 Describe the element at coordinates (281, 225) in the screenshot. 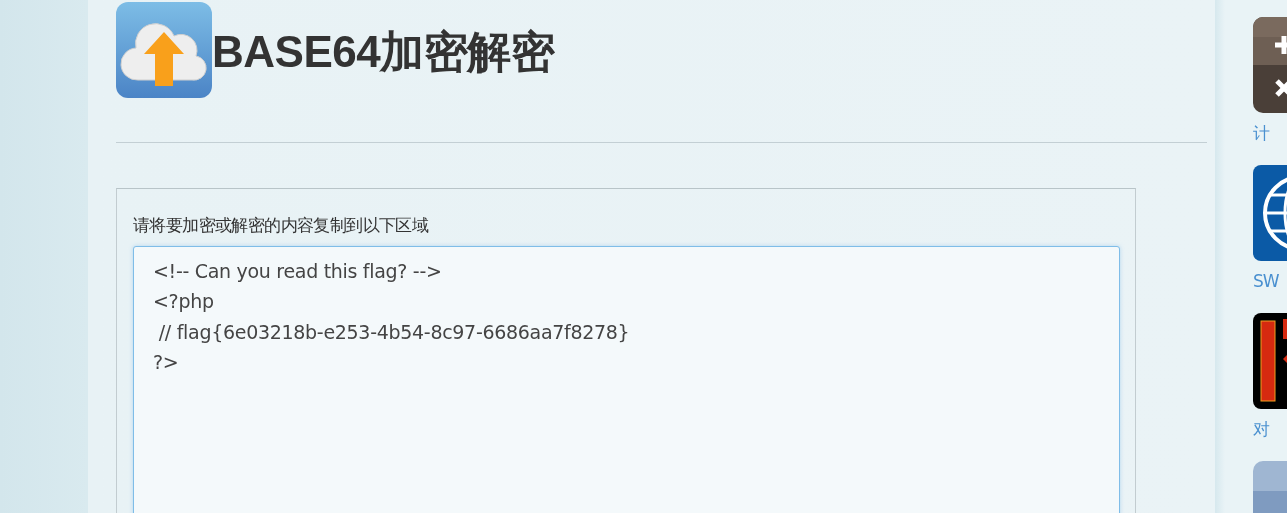

I see `field-label: 请将要加密或解密的内容复制到以下区域` at that location.